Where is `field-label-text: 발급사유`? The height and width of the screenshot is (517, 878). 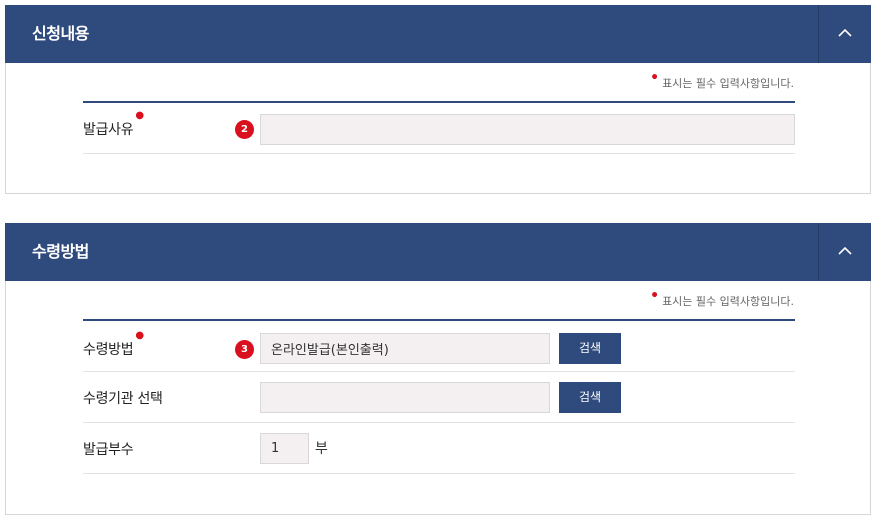
field-label-text: 발급사유 is located at coordinates (108, 130).